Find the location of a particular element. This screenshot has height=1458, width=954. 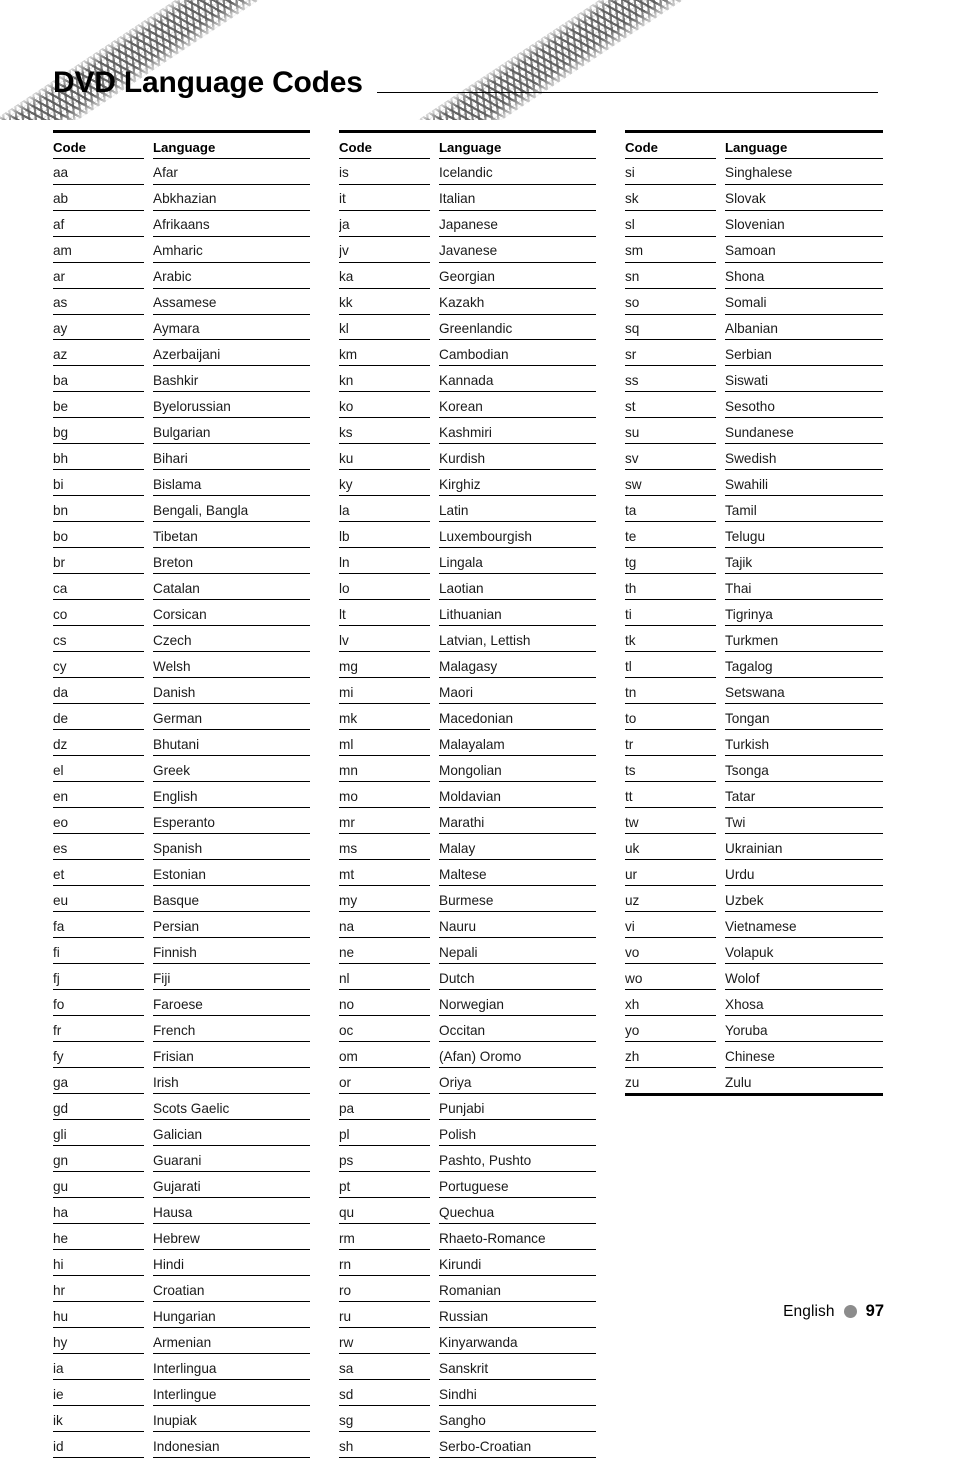

table-row: sw Swahili is located at coordinates (754, 483).